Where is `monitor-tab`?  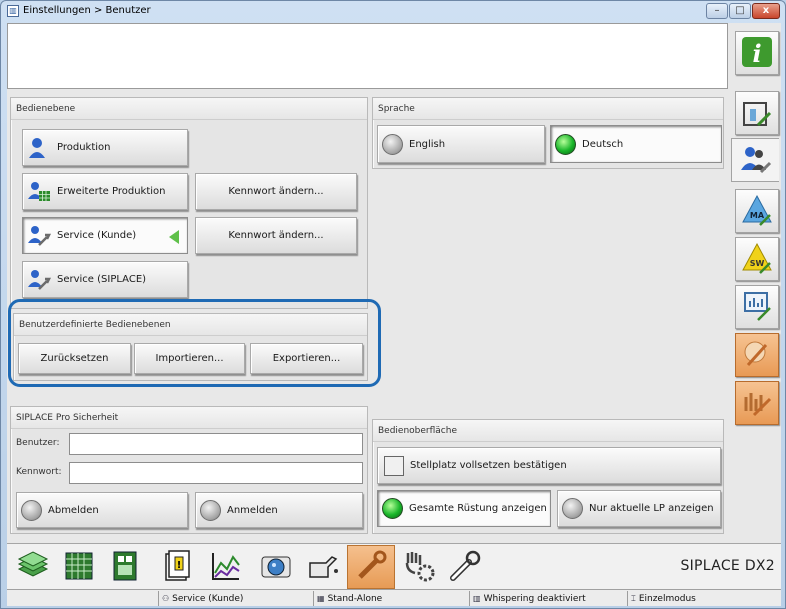
monitor-tab is located at coordinates (757, 307).